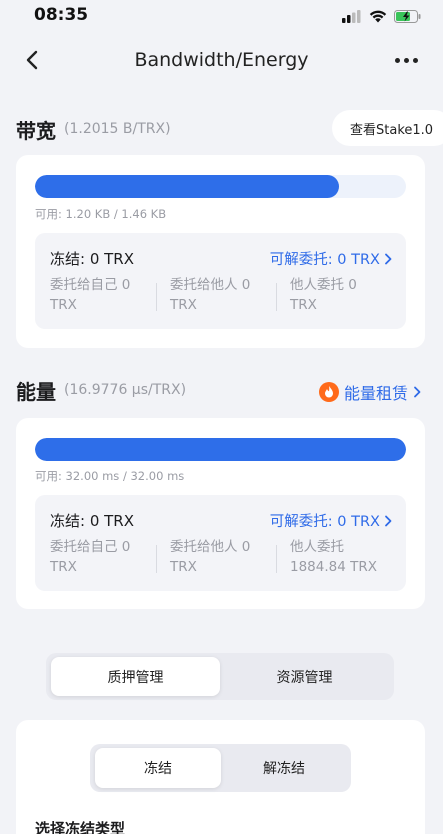 Image resolution: width=443 pixels, height=834 pixels. I want to click on bandwidth-delegated-self: 委托给自己 0 TRX, so click(90, 295).